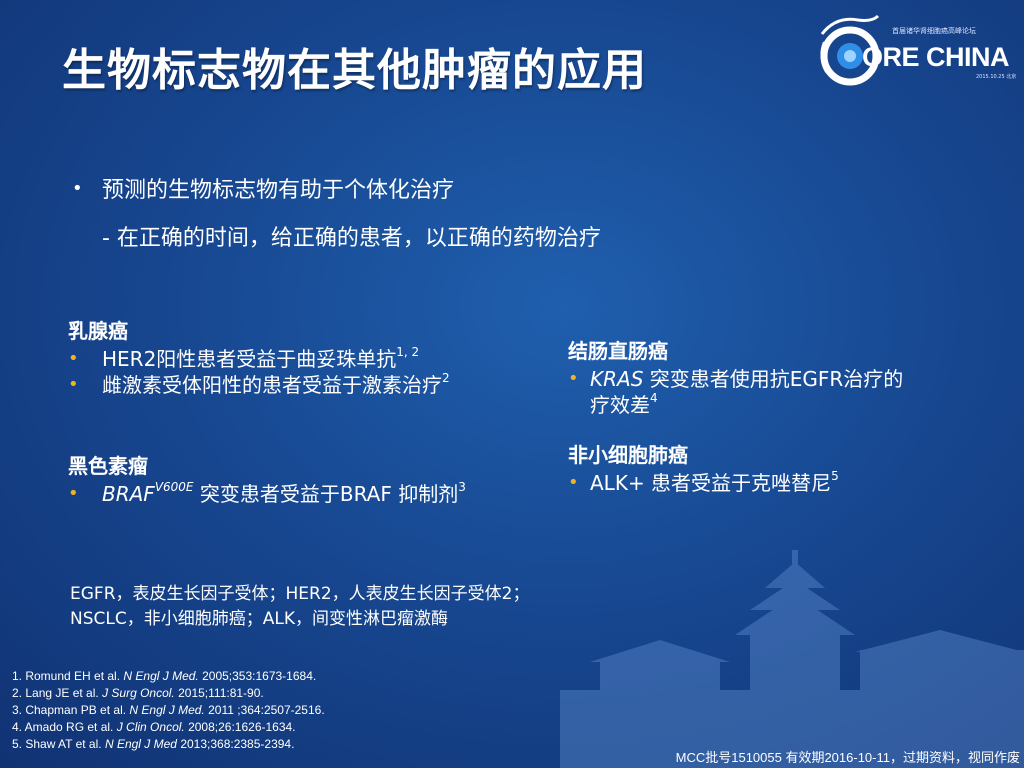  I want to click on footer-approval-note: MCC批号1510055 有效期2016-10-11，过期资料，视同作废, so click(847, 757).